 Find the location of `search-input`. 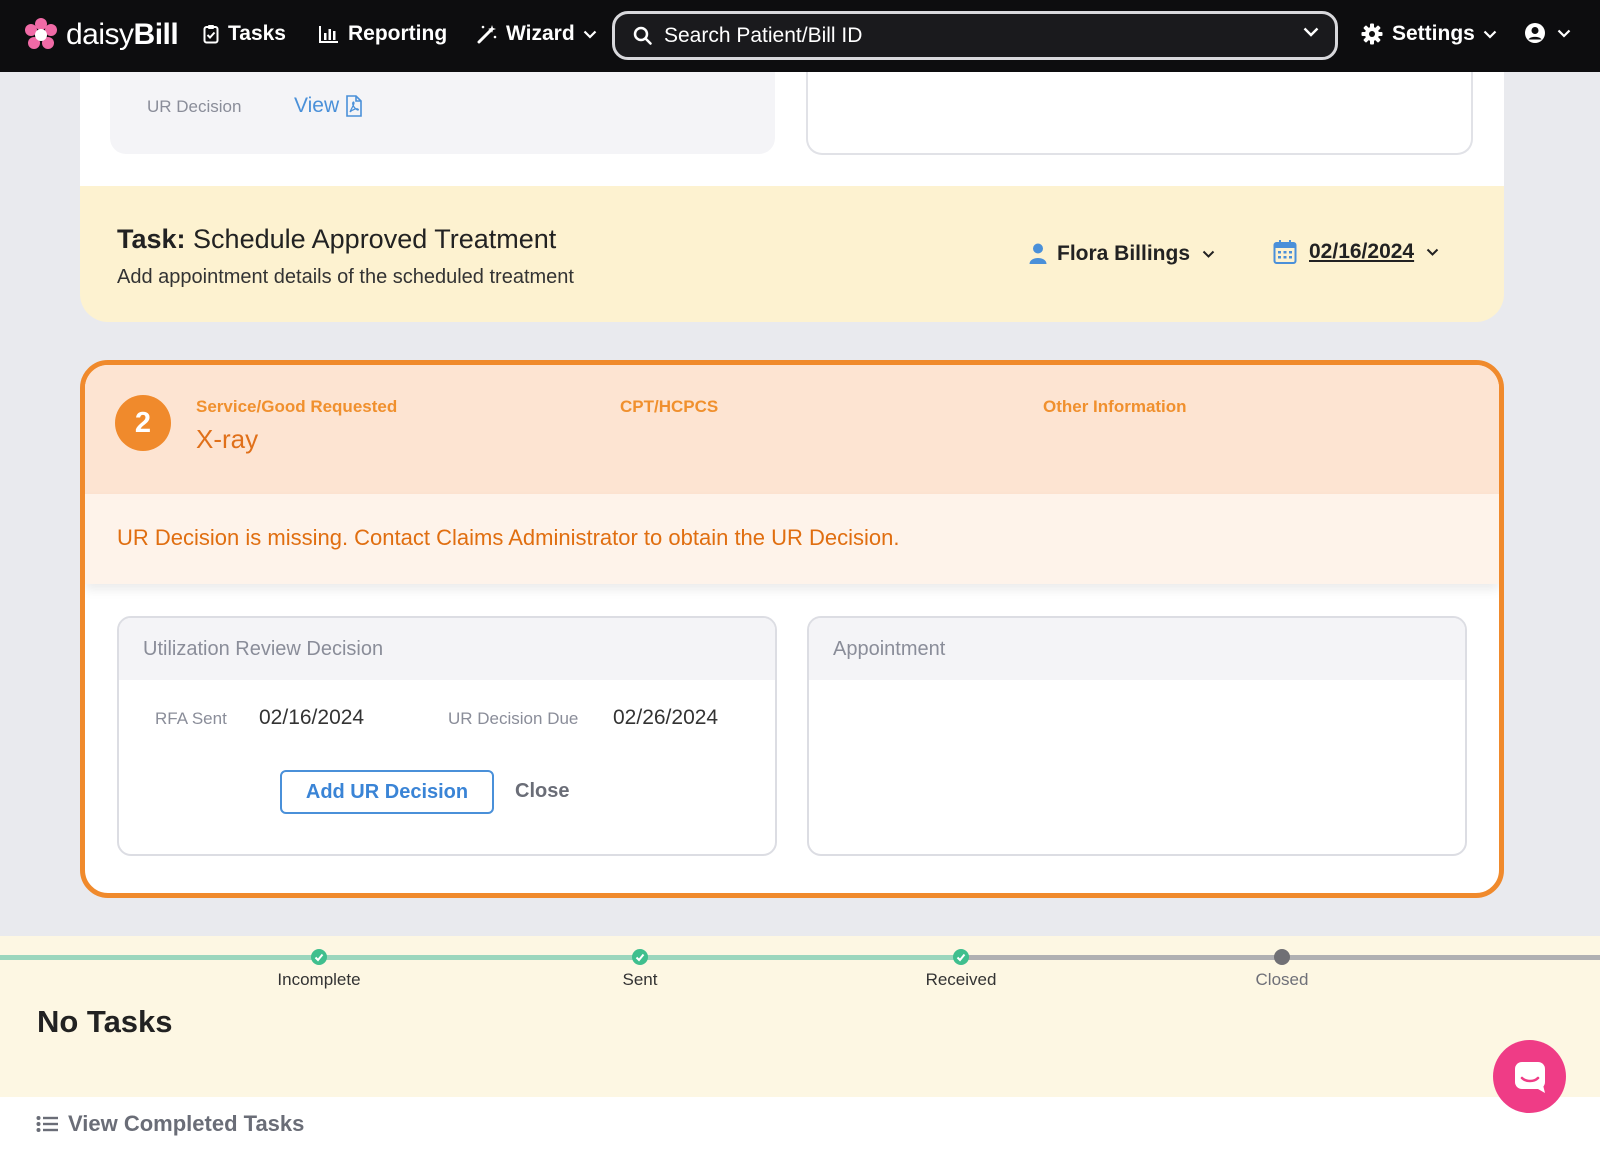

search-input is located at coordinates (974, 35).